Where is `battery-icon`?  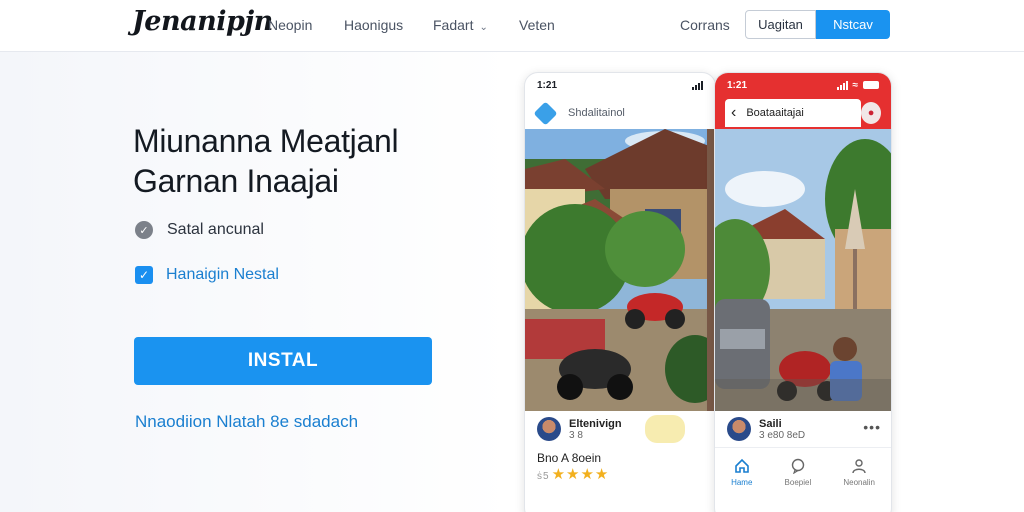
battery-icon is located at coordinates (871, 85).